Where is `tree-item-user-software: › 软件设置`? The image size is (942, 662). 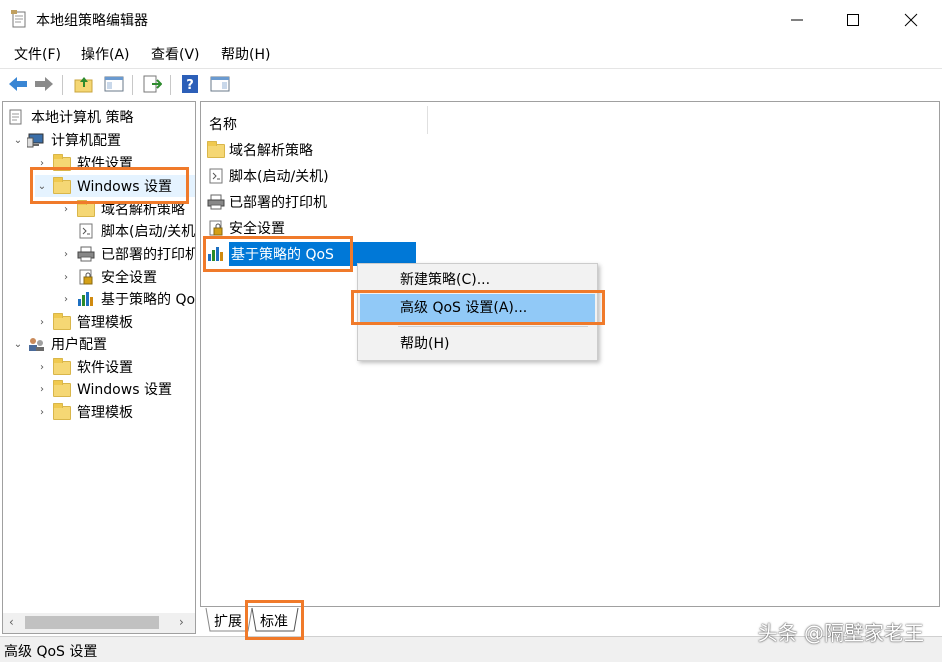
tree-item-user-software: › 软件设置 is located at coordinates (84, 367).